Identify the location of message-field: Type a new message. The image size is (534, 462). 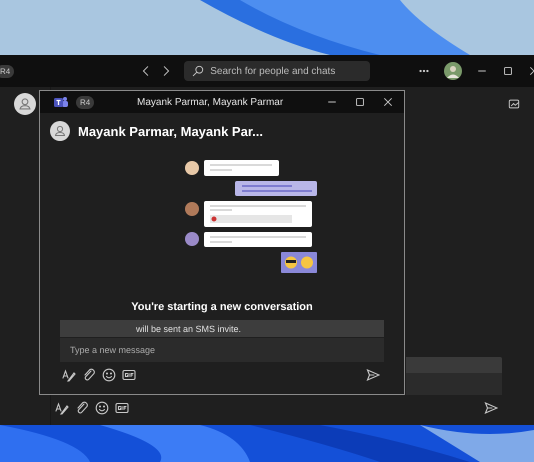
(222, 350).